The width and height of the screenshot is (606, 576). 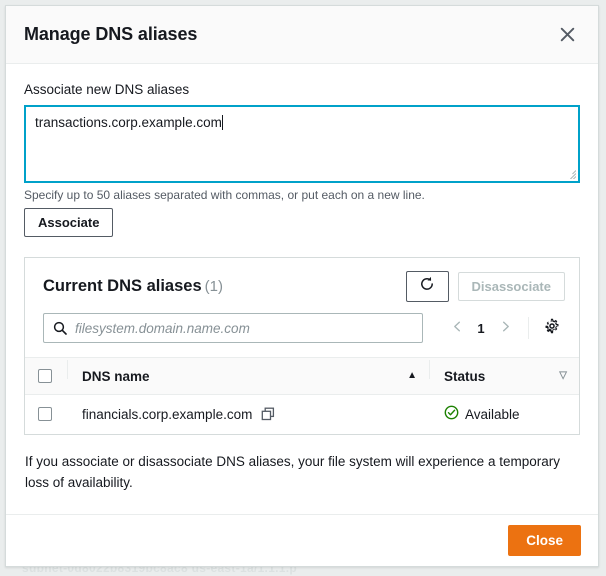 What do you see at coordinates (302, 144) in the screenshot?
I see `dns-aliases-textarea: transactions.corp.example.com` at bounding box center [302, 144].